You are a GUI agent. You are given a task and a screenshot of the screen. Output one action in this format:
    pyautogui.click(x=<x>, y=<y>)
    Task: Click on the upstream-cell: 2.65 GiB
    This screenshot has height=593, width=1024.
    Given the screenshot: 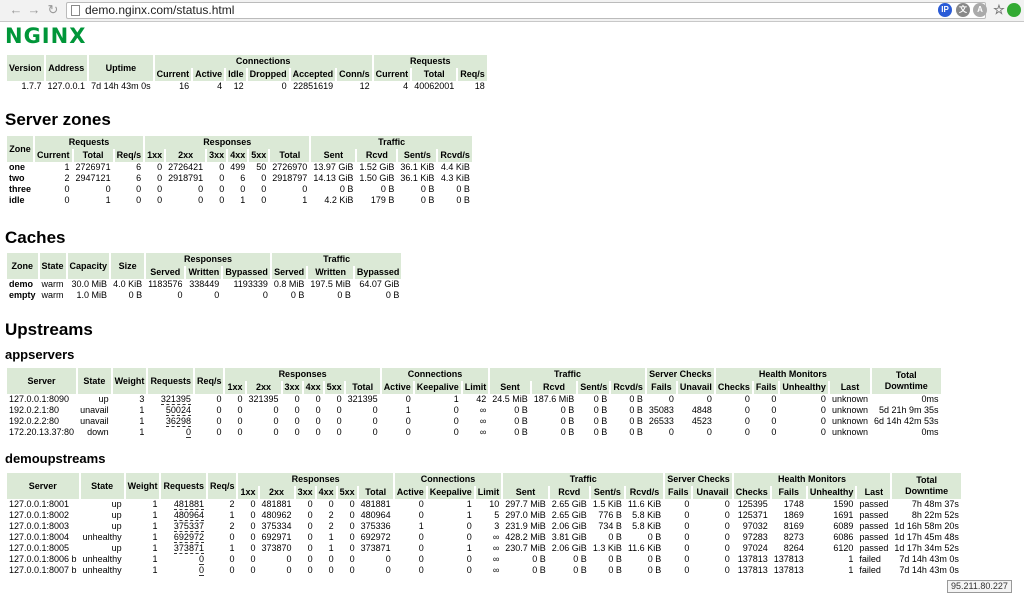 What is the action you would take?
    pyautogui.click(x=569, y=504)
    